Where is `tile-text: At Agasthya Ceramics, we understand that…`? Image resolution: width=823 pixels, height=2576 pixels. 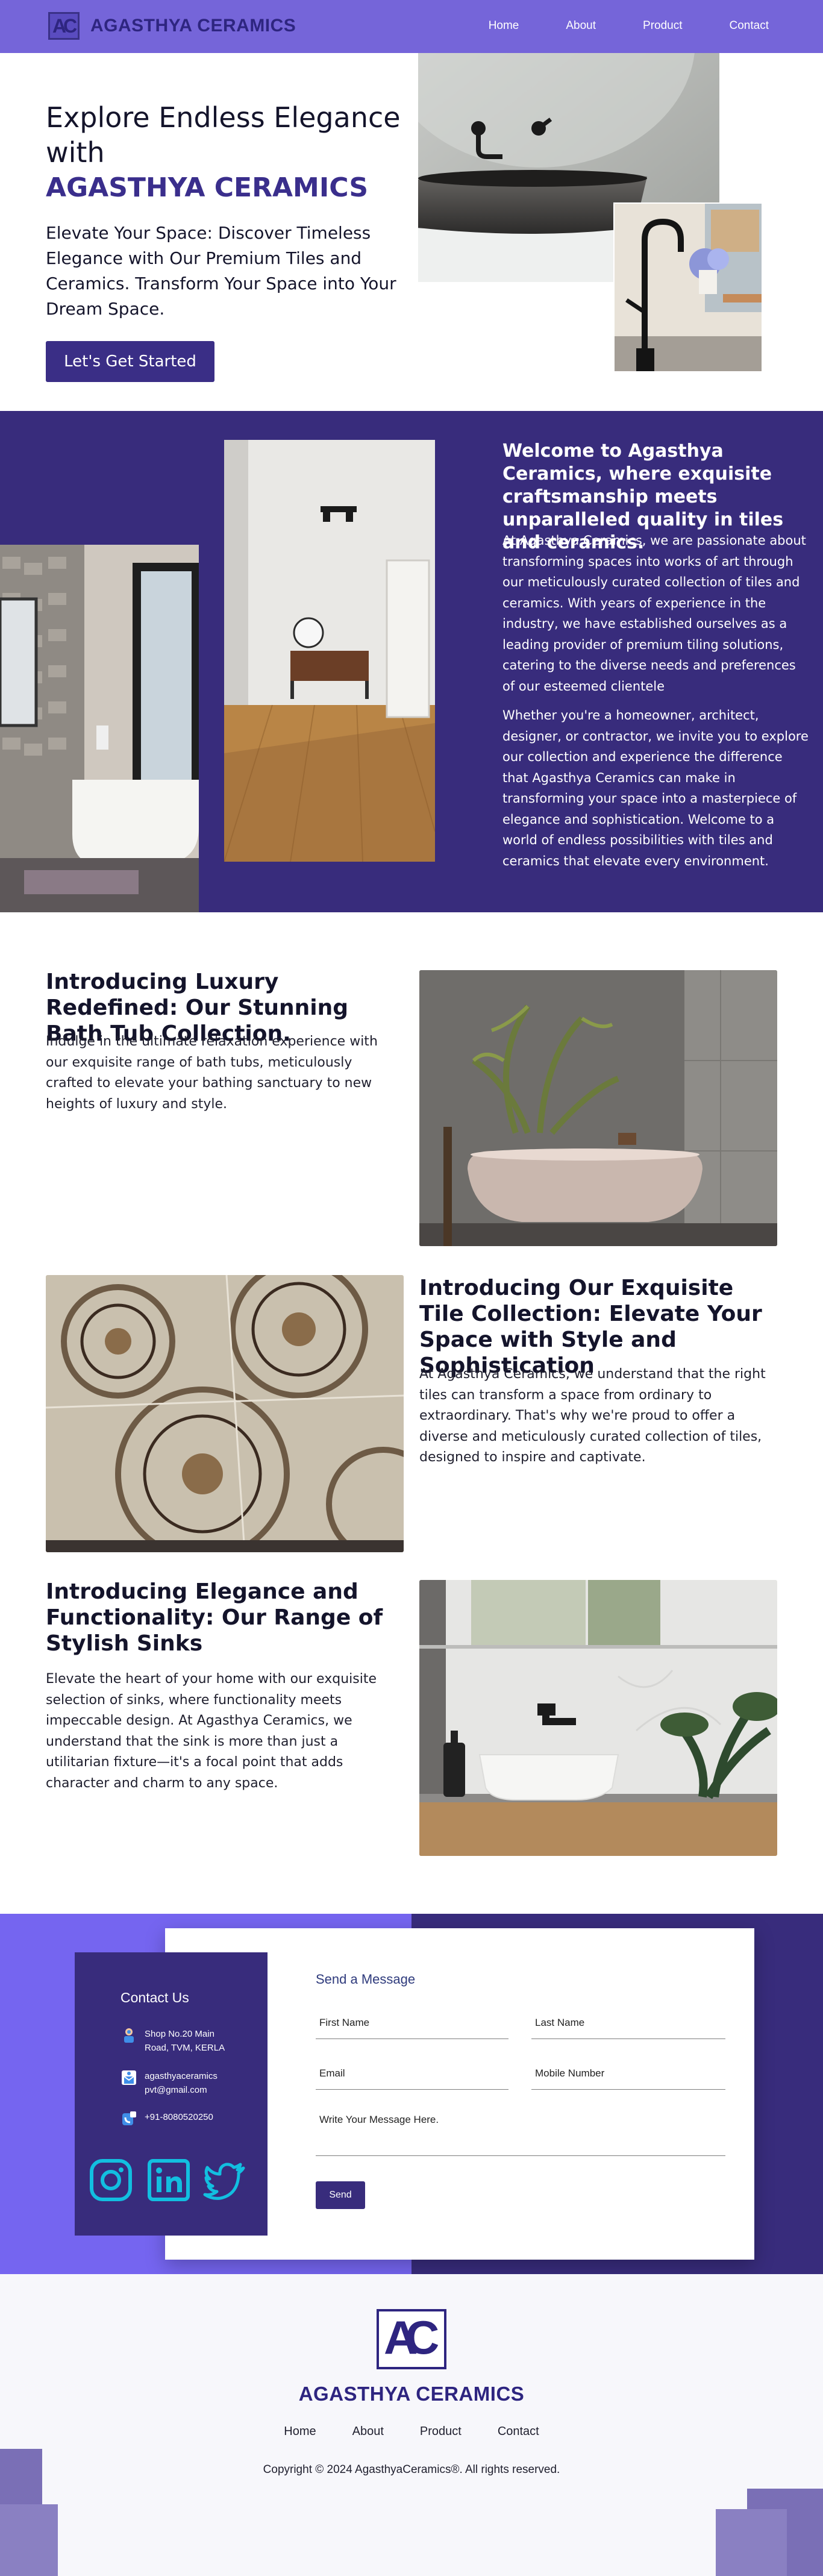
tile-text: At Agasthya Ceramics, we understand that… is located at coordinates (592, 1416).